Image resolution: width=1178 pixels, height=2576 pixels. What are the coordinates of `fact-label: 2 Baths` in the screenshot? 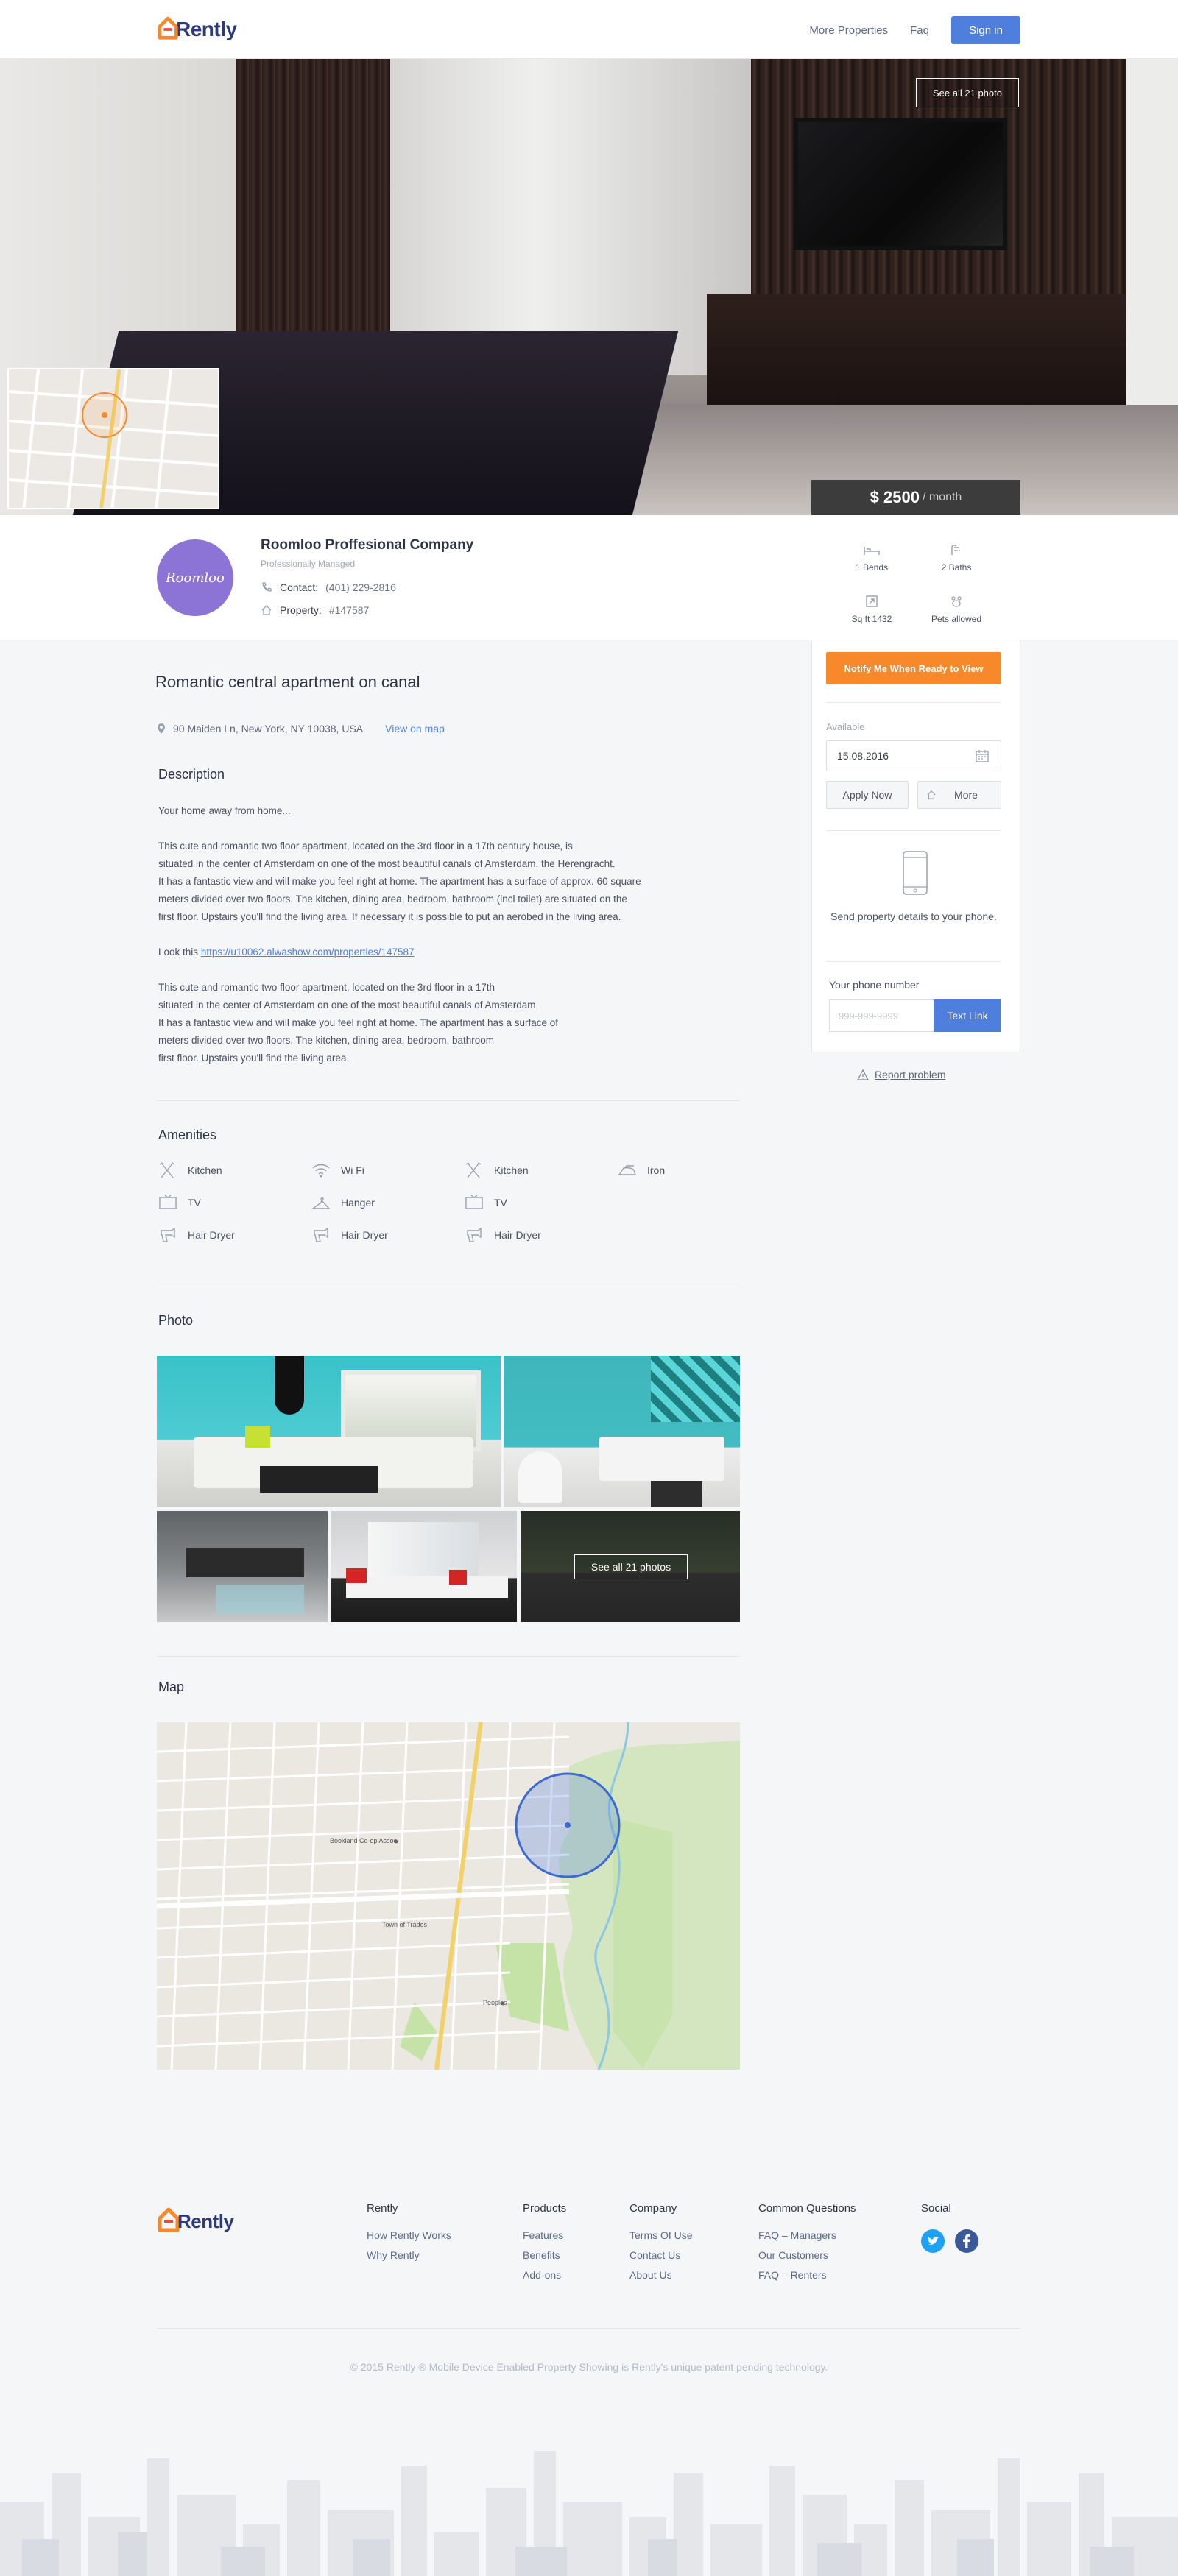 It's located at (956, 567).